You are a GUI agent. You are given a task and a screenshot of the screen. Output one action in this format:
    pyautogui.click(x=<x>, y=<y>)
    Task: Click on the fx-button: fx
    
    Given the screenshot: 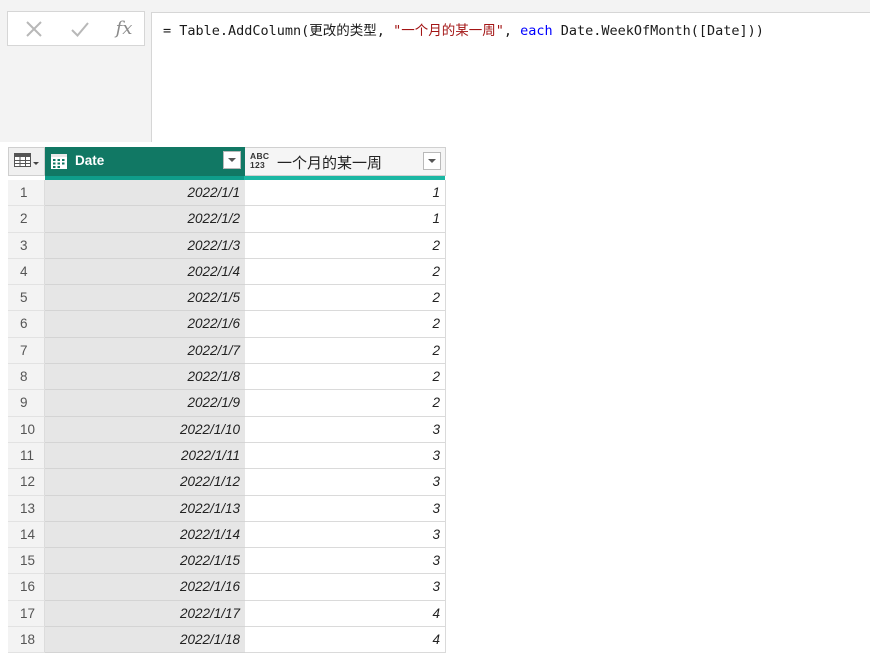 What is the action you would take?
    pyautogui.click(x=124, y=28)
    